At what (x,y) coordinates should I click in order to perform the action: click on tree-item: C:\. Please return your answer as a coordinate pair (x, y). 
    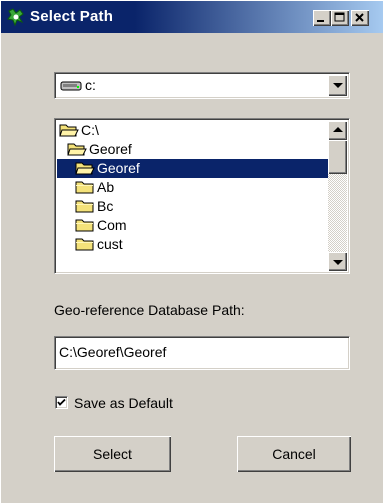
    Looking at the image, I should click on (193, 130).